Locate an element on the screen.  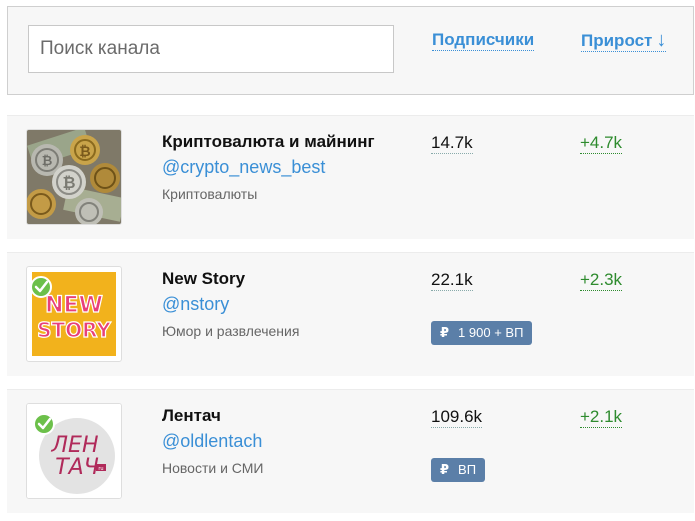
avatar-text-line: ТАЧ is located at coordinates (77, 467).